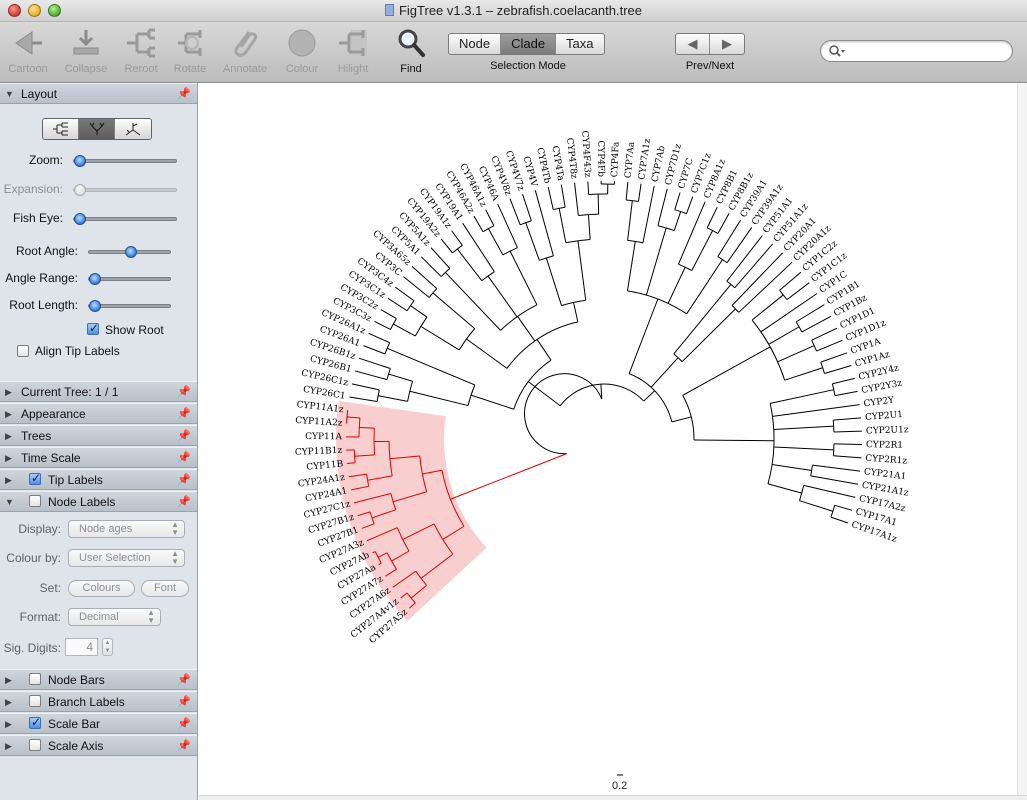  What do you see at coordinates (133, 129) in the screenshot?
I see `radial-layout-button` at bounding box center [133, 129].